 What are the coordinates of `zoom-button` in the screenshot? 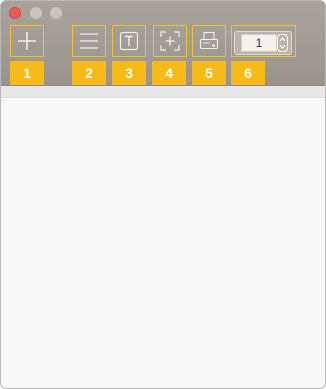 It's located at (56, 13).